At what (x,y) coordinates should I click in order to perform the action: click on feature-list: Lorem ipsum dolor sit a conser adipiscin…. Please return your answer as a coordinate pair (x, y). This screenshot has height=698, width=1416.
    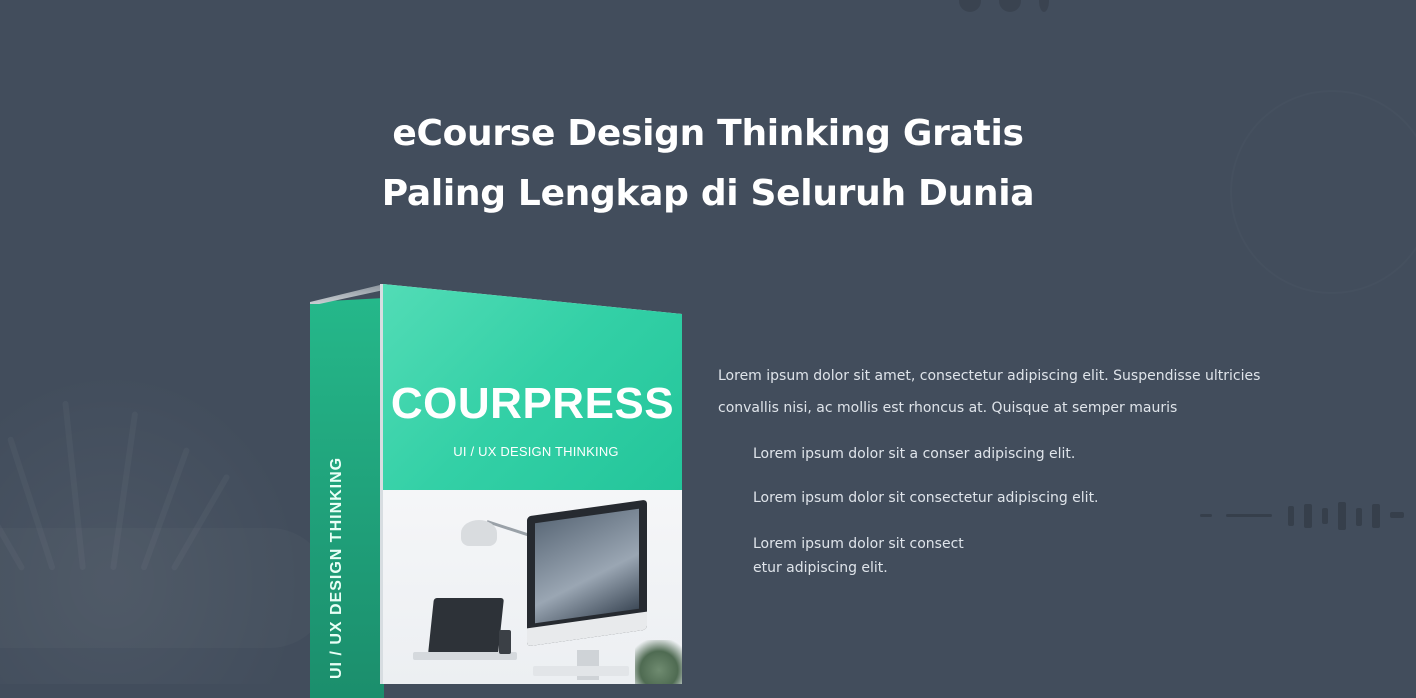
    Looking at the image, I should click on (963, 524).